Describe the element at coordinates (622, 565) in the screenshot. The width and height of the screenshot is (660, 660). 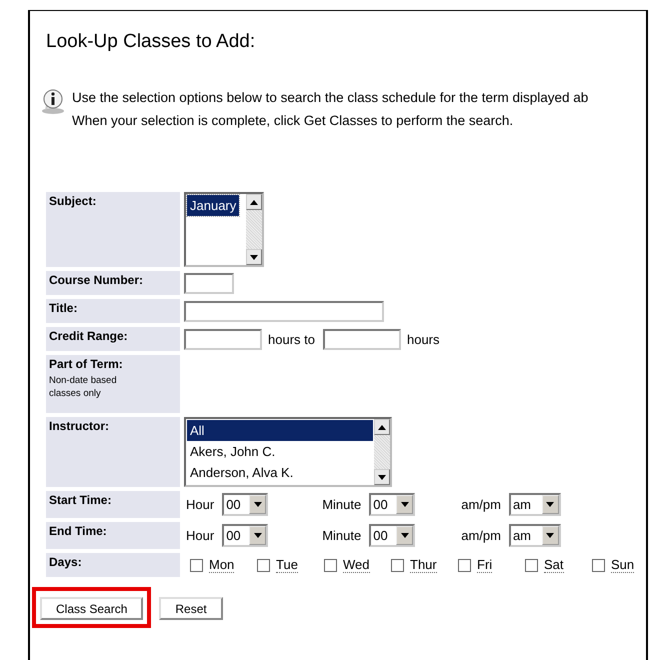
I see `day-label: Sun` at that location.